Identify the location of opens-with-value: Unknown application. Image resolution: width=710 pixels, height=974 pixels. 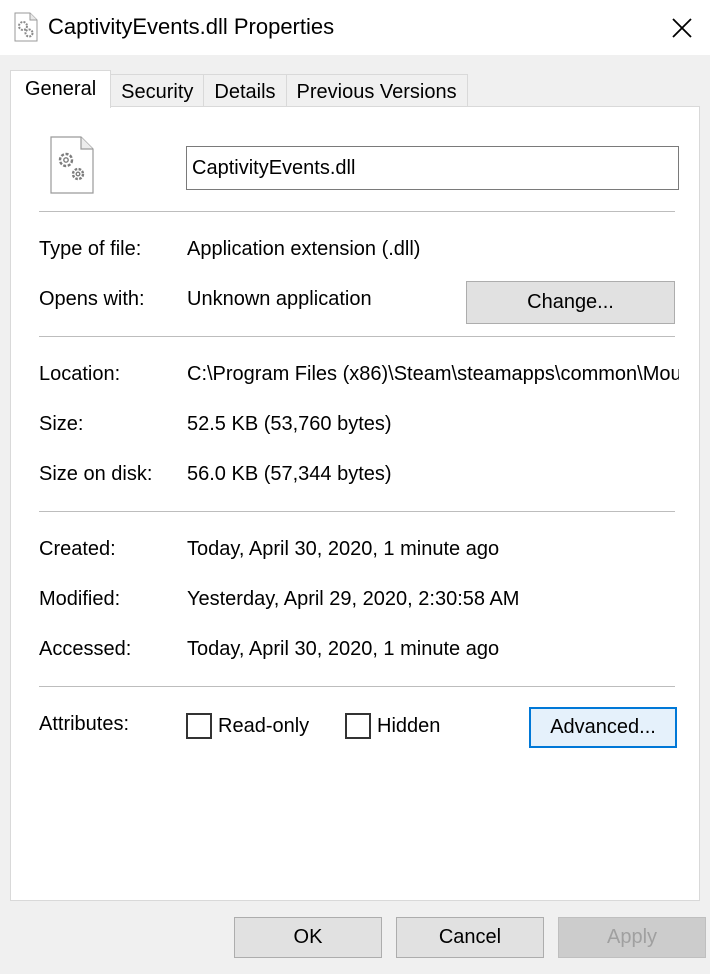
(279, 299).